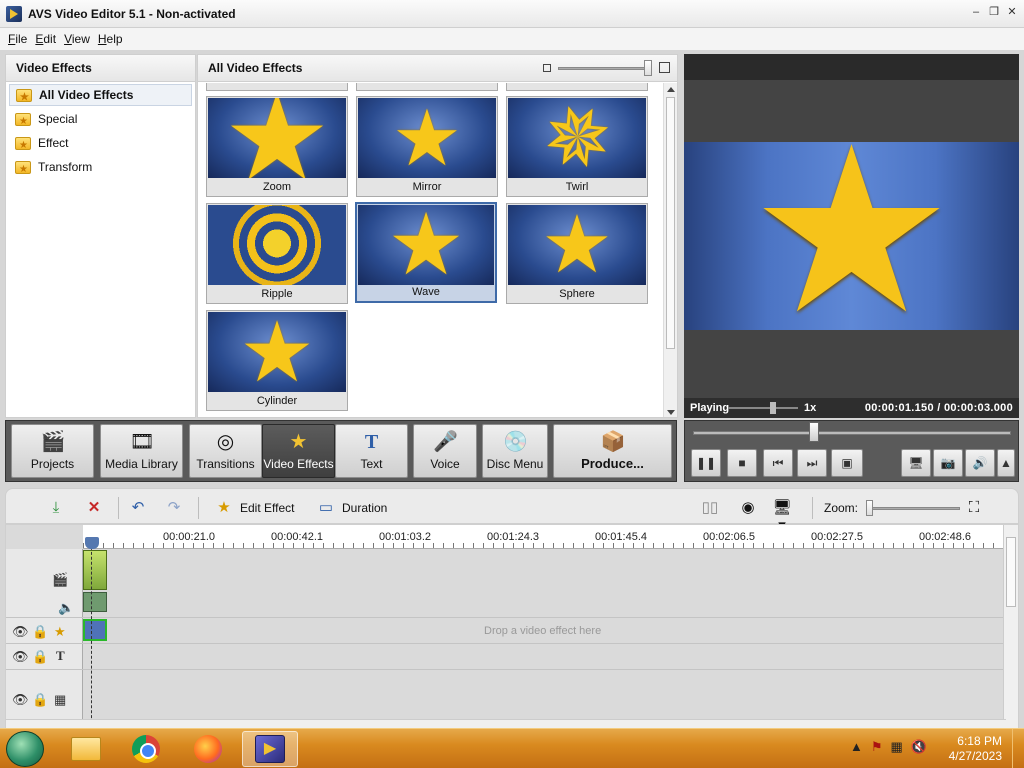  What do you see at coordinates (59, 508) in the screenshot?
I see `timeline-add-button: ⤓` at bounding box center [59, 508].